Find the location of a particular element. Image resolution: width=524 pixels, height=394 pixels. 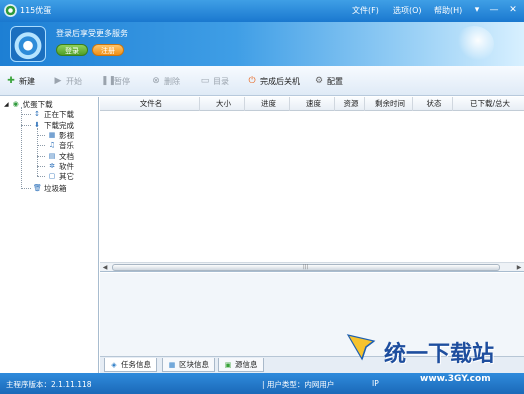

window-menu-button: ▾ is located at coordinates (477, 10).